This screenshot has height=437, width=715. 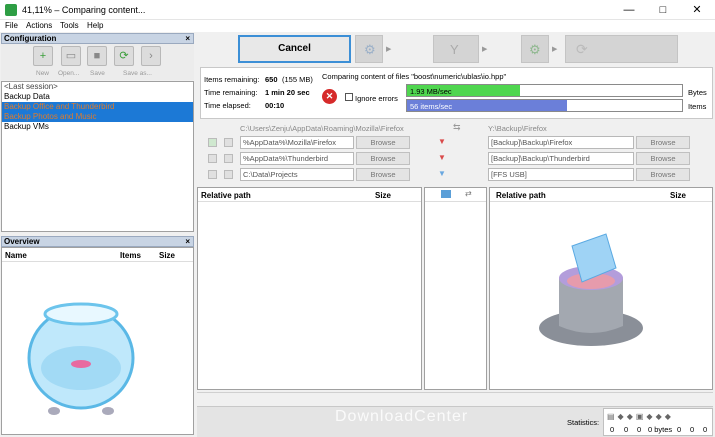 What do you see at coordinates (16, 255) in the screenshot?
I see `column-name: Name` at bounding box center [16, 255].